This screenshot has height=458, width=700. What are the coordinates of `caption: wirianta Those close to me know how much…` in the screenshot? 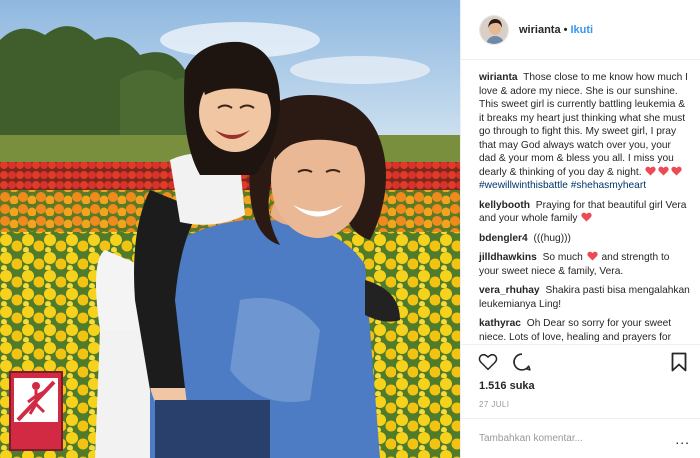 It's located at (584, 132).